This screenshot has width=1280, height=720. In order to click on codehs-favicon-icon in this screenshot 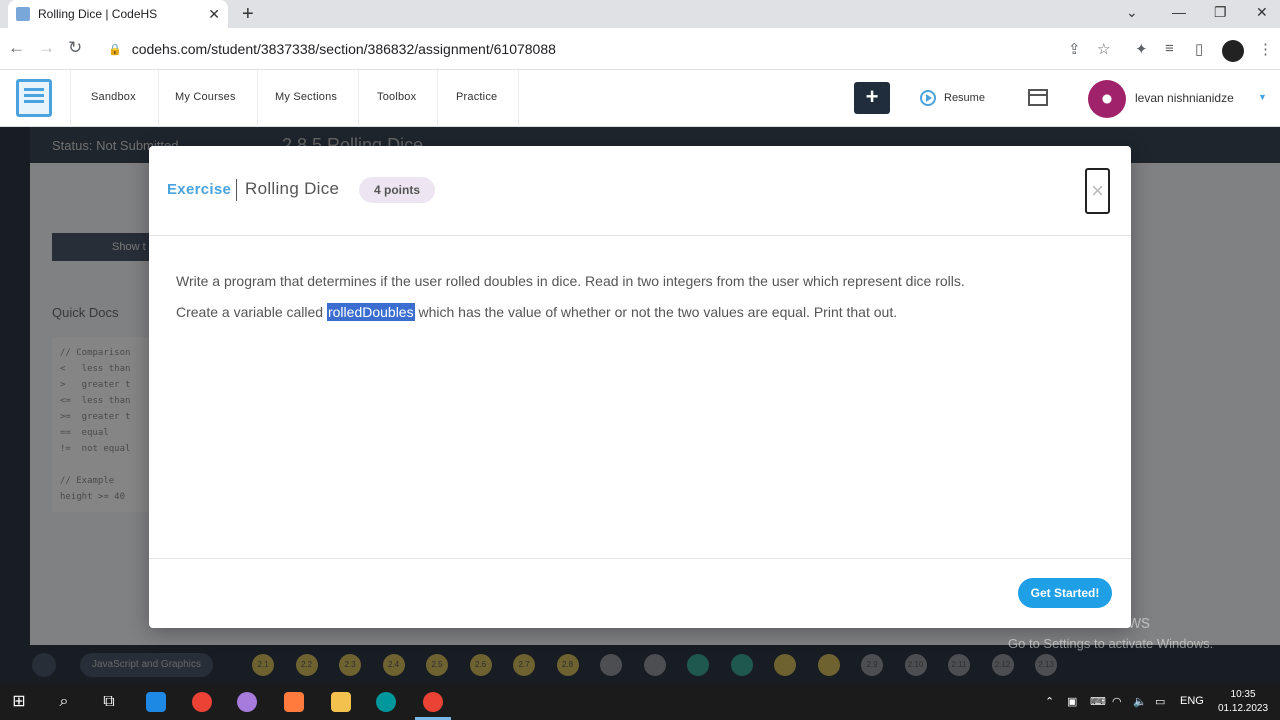, I will do `click(23, 14)`.